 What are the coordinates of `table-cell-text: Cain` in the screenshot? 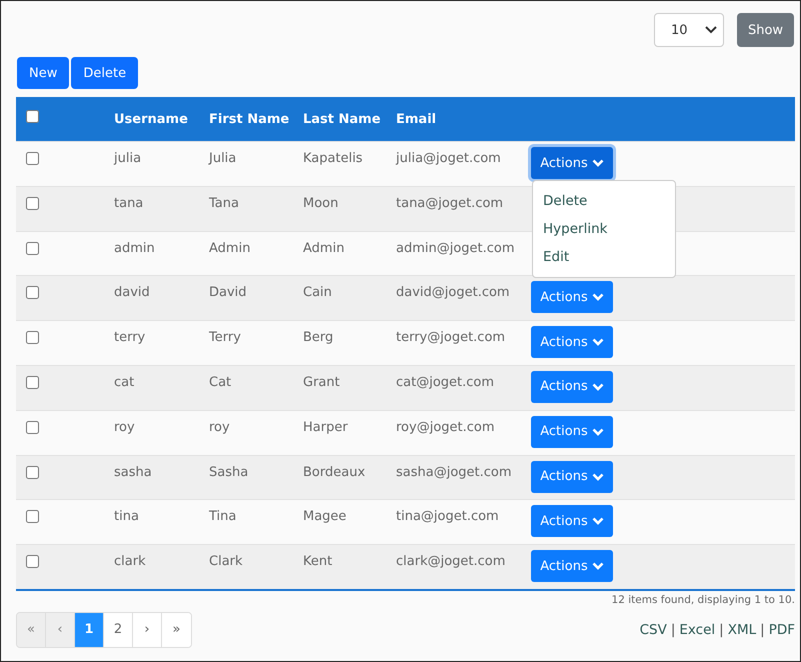 It's located at (318, 292).